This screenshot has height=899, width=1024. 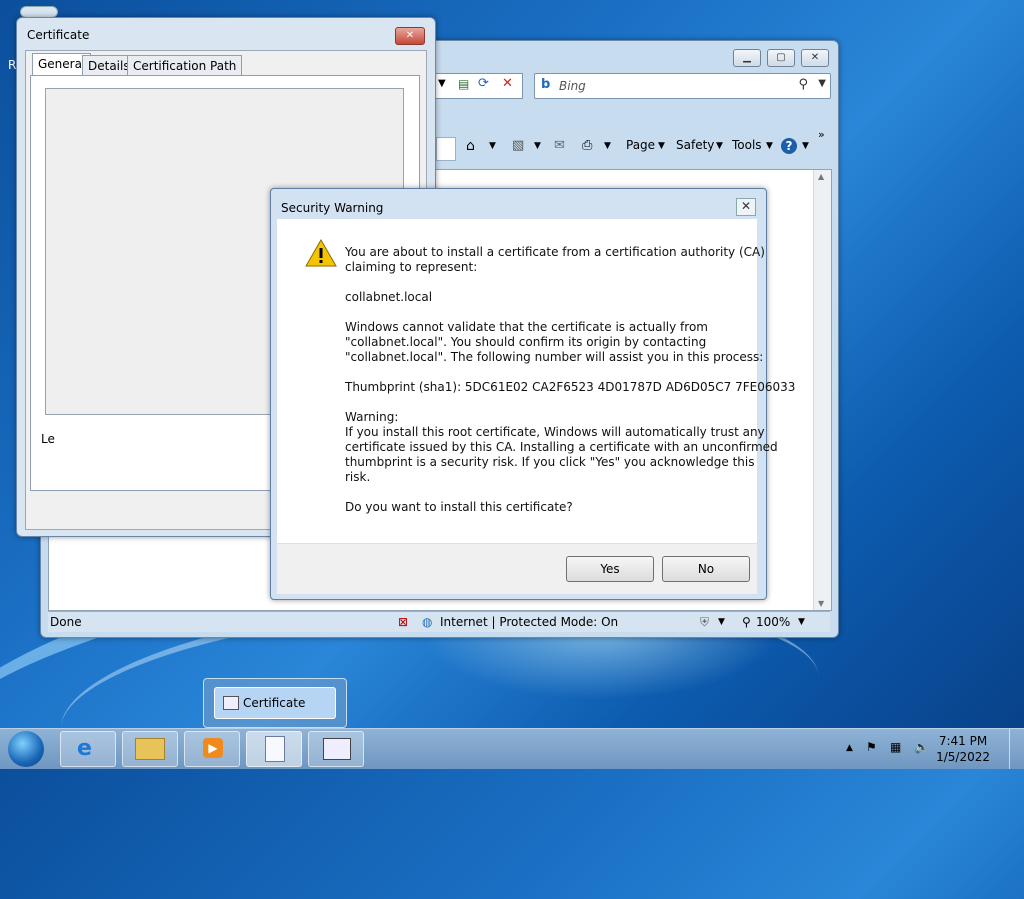 I want to click on learn-more-fragment: Le, so click(x=48, y=439).